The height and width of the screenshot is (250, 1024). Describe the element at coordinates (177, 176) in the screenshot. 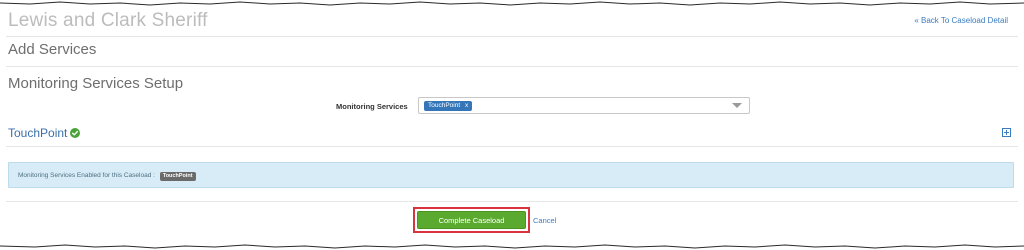

I see `enabled-service-badge: TouchPoint` at that location.